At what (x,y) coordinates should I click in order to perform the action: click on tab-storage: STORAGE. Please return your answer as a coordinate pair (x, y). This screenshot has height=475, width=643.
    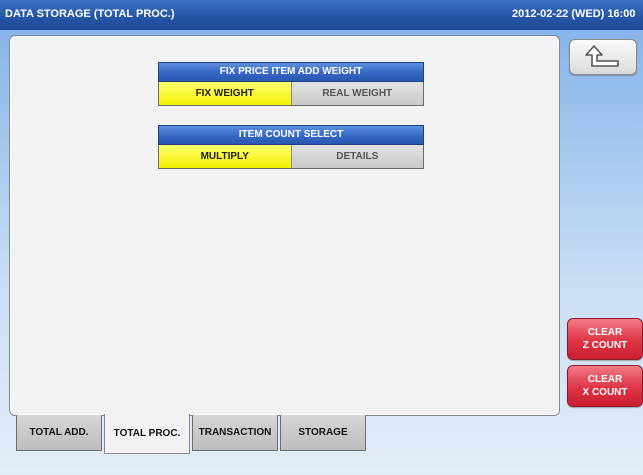
    Looking at the image, I should click on (323, 433).